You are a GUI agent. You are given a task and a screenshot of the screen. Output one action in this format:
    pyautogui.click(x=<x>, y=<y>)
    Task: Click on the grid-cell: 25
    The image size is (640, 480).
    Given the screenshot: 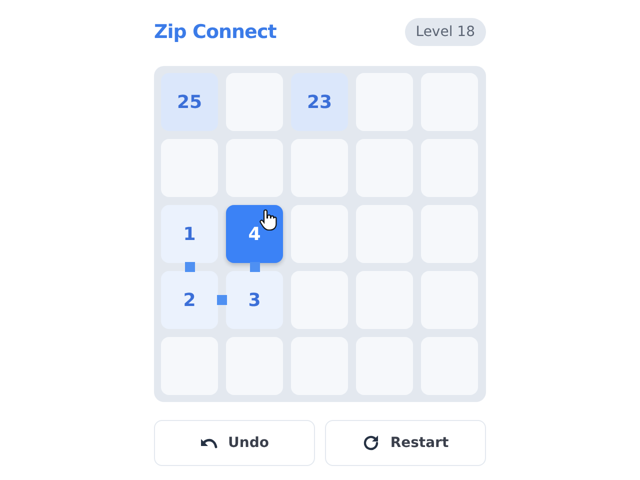 What is the action you would take?
    pyautogui.click(x=189, y=102)
    